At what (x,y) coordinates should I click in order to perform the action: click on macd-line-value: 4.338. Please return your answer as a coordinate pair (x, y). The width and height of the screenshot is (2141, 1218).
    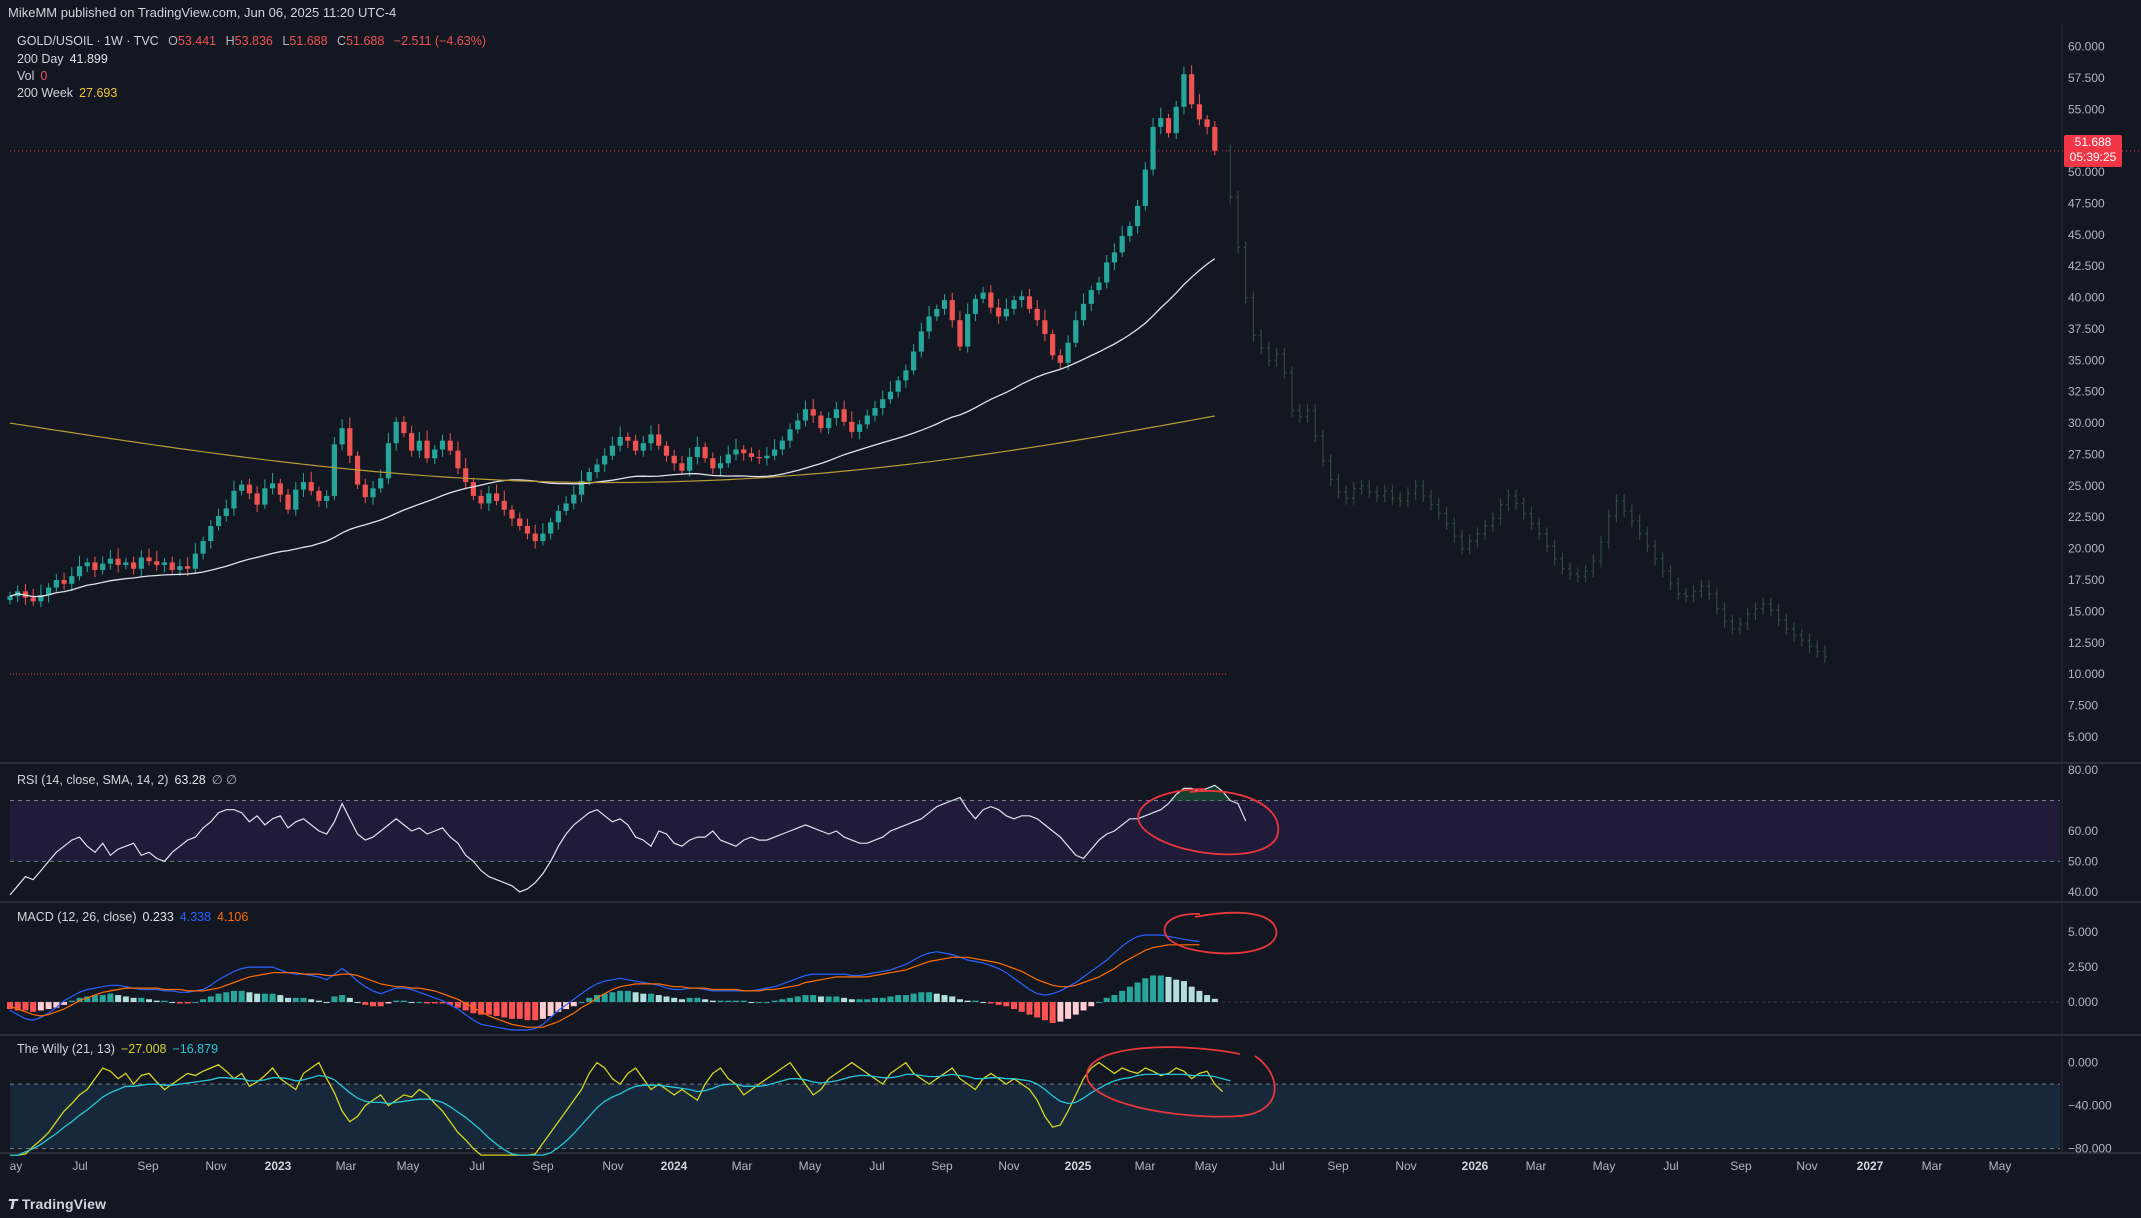
    Looking at the image, I should click on (195, 917).